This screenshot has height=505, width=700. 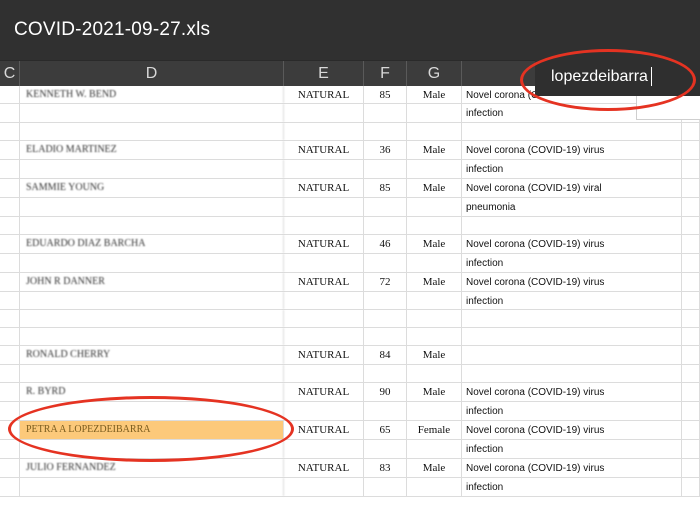 What do you see at coordinates (572, 188) in the screenshot?
I see `cell-cause: Novel corona (COVID-19) viral` at bounding box center [572, 188].